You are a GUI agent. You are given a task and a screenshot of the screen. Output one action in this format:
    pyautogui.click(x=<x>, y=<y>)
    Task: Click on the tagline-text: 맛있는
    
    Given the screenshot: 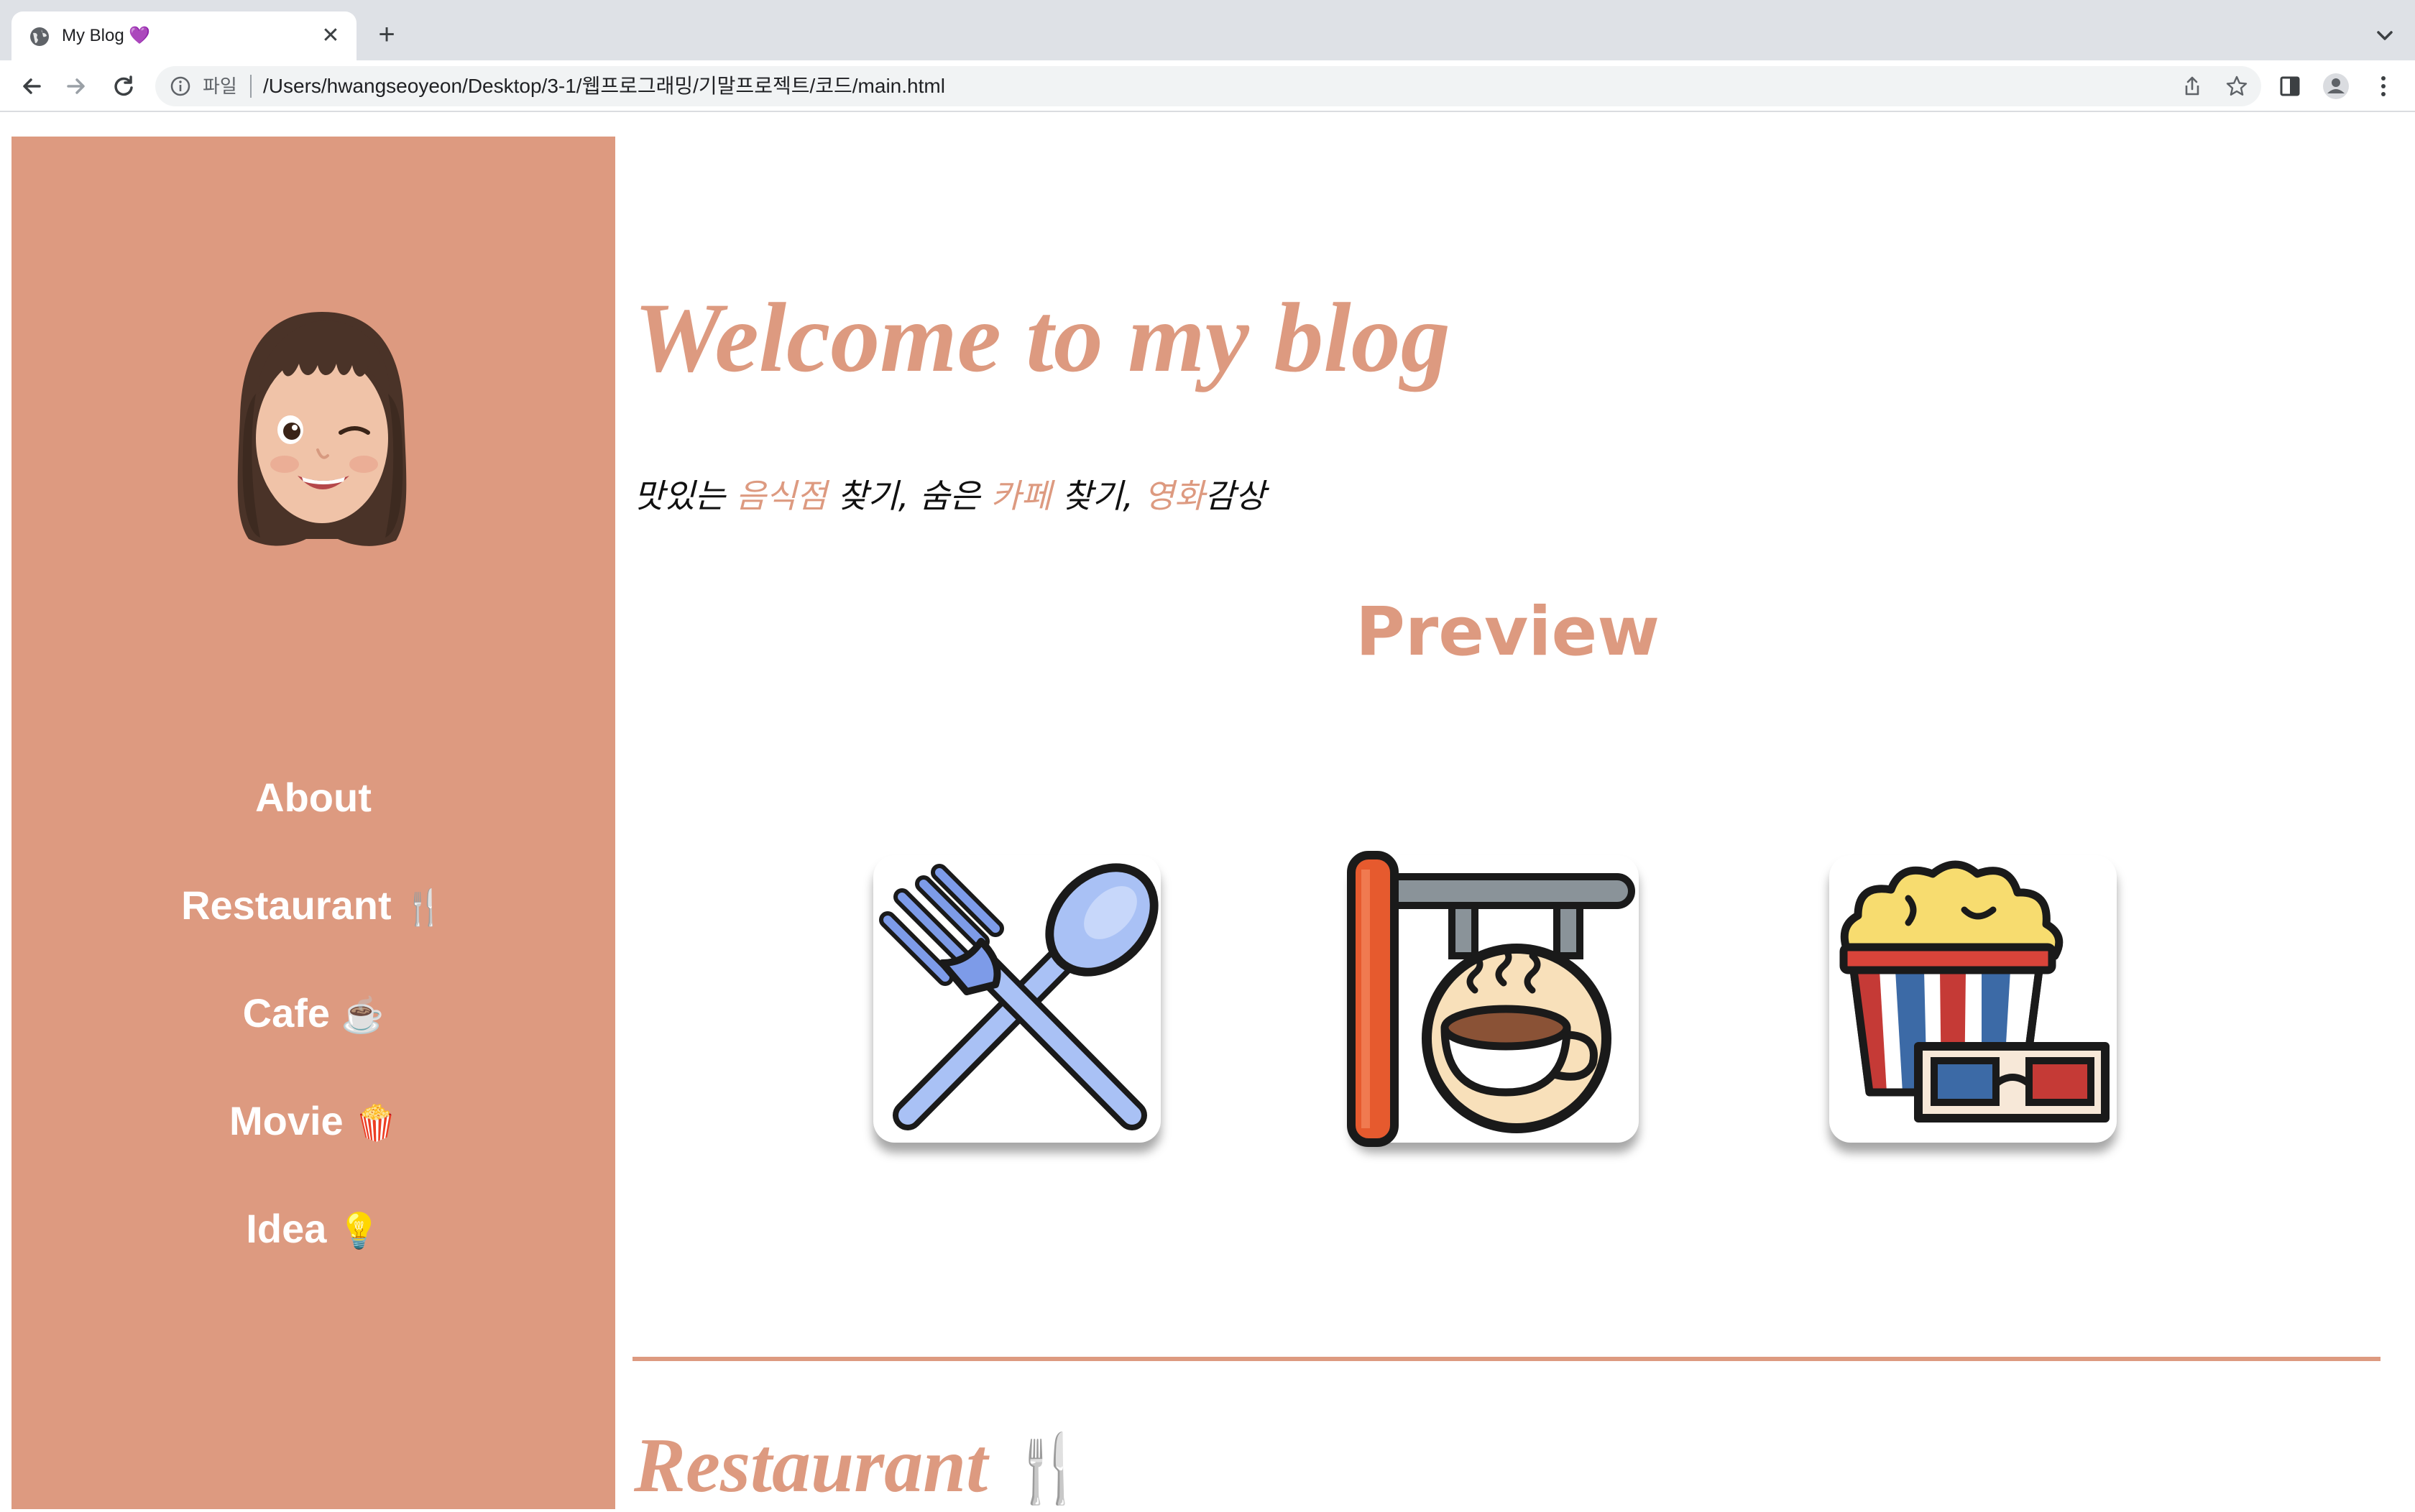 What is the action you would take?
    pyautogui.click(x=685, y=496)
    